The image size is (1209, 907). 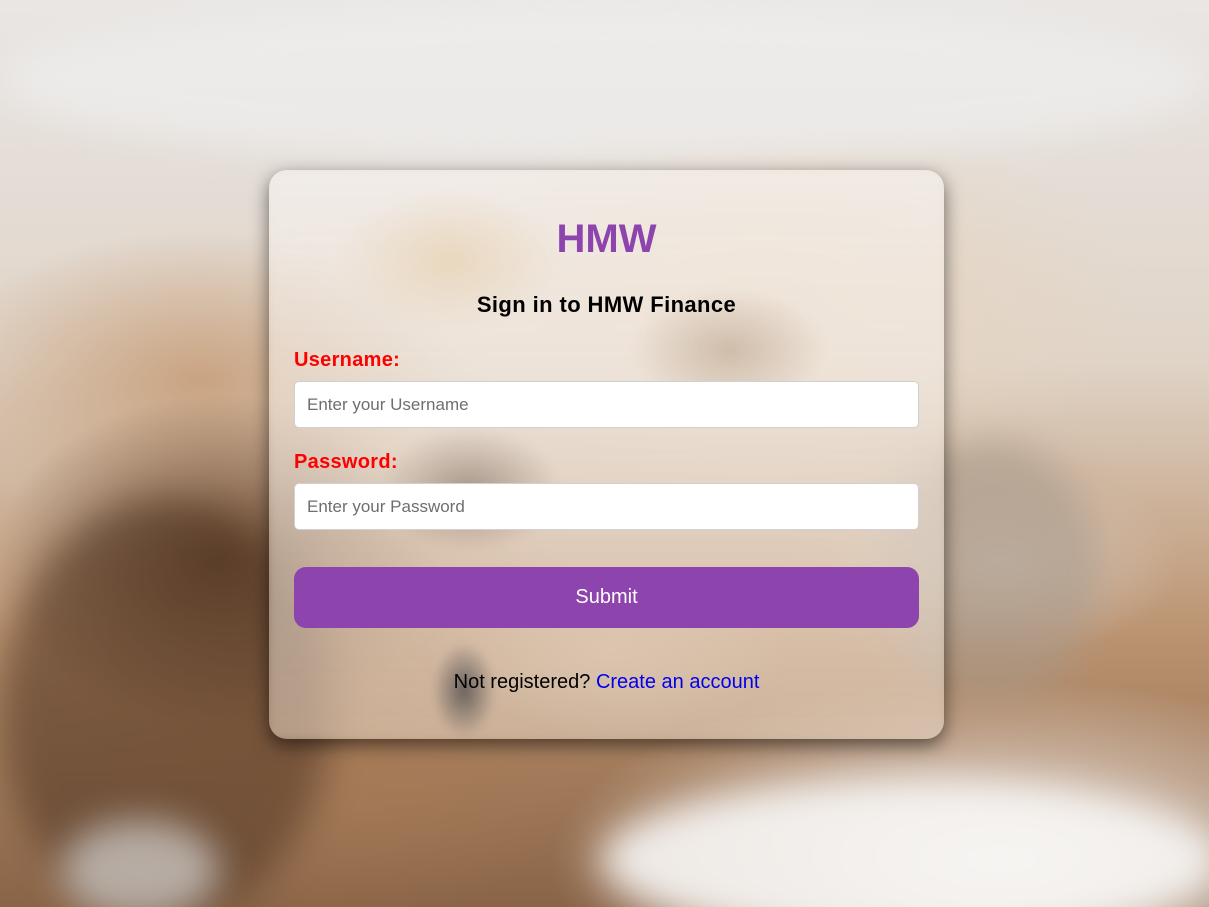 What do you see at coordinates (606, 404) in the screenshot?
I see `username-input` at bounding box center [606, 404].